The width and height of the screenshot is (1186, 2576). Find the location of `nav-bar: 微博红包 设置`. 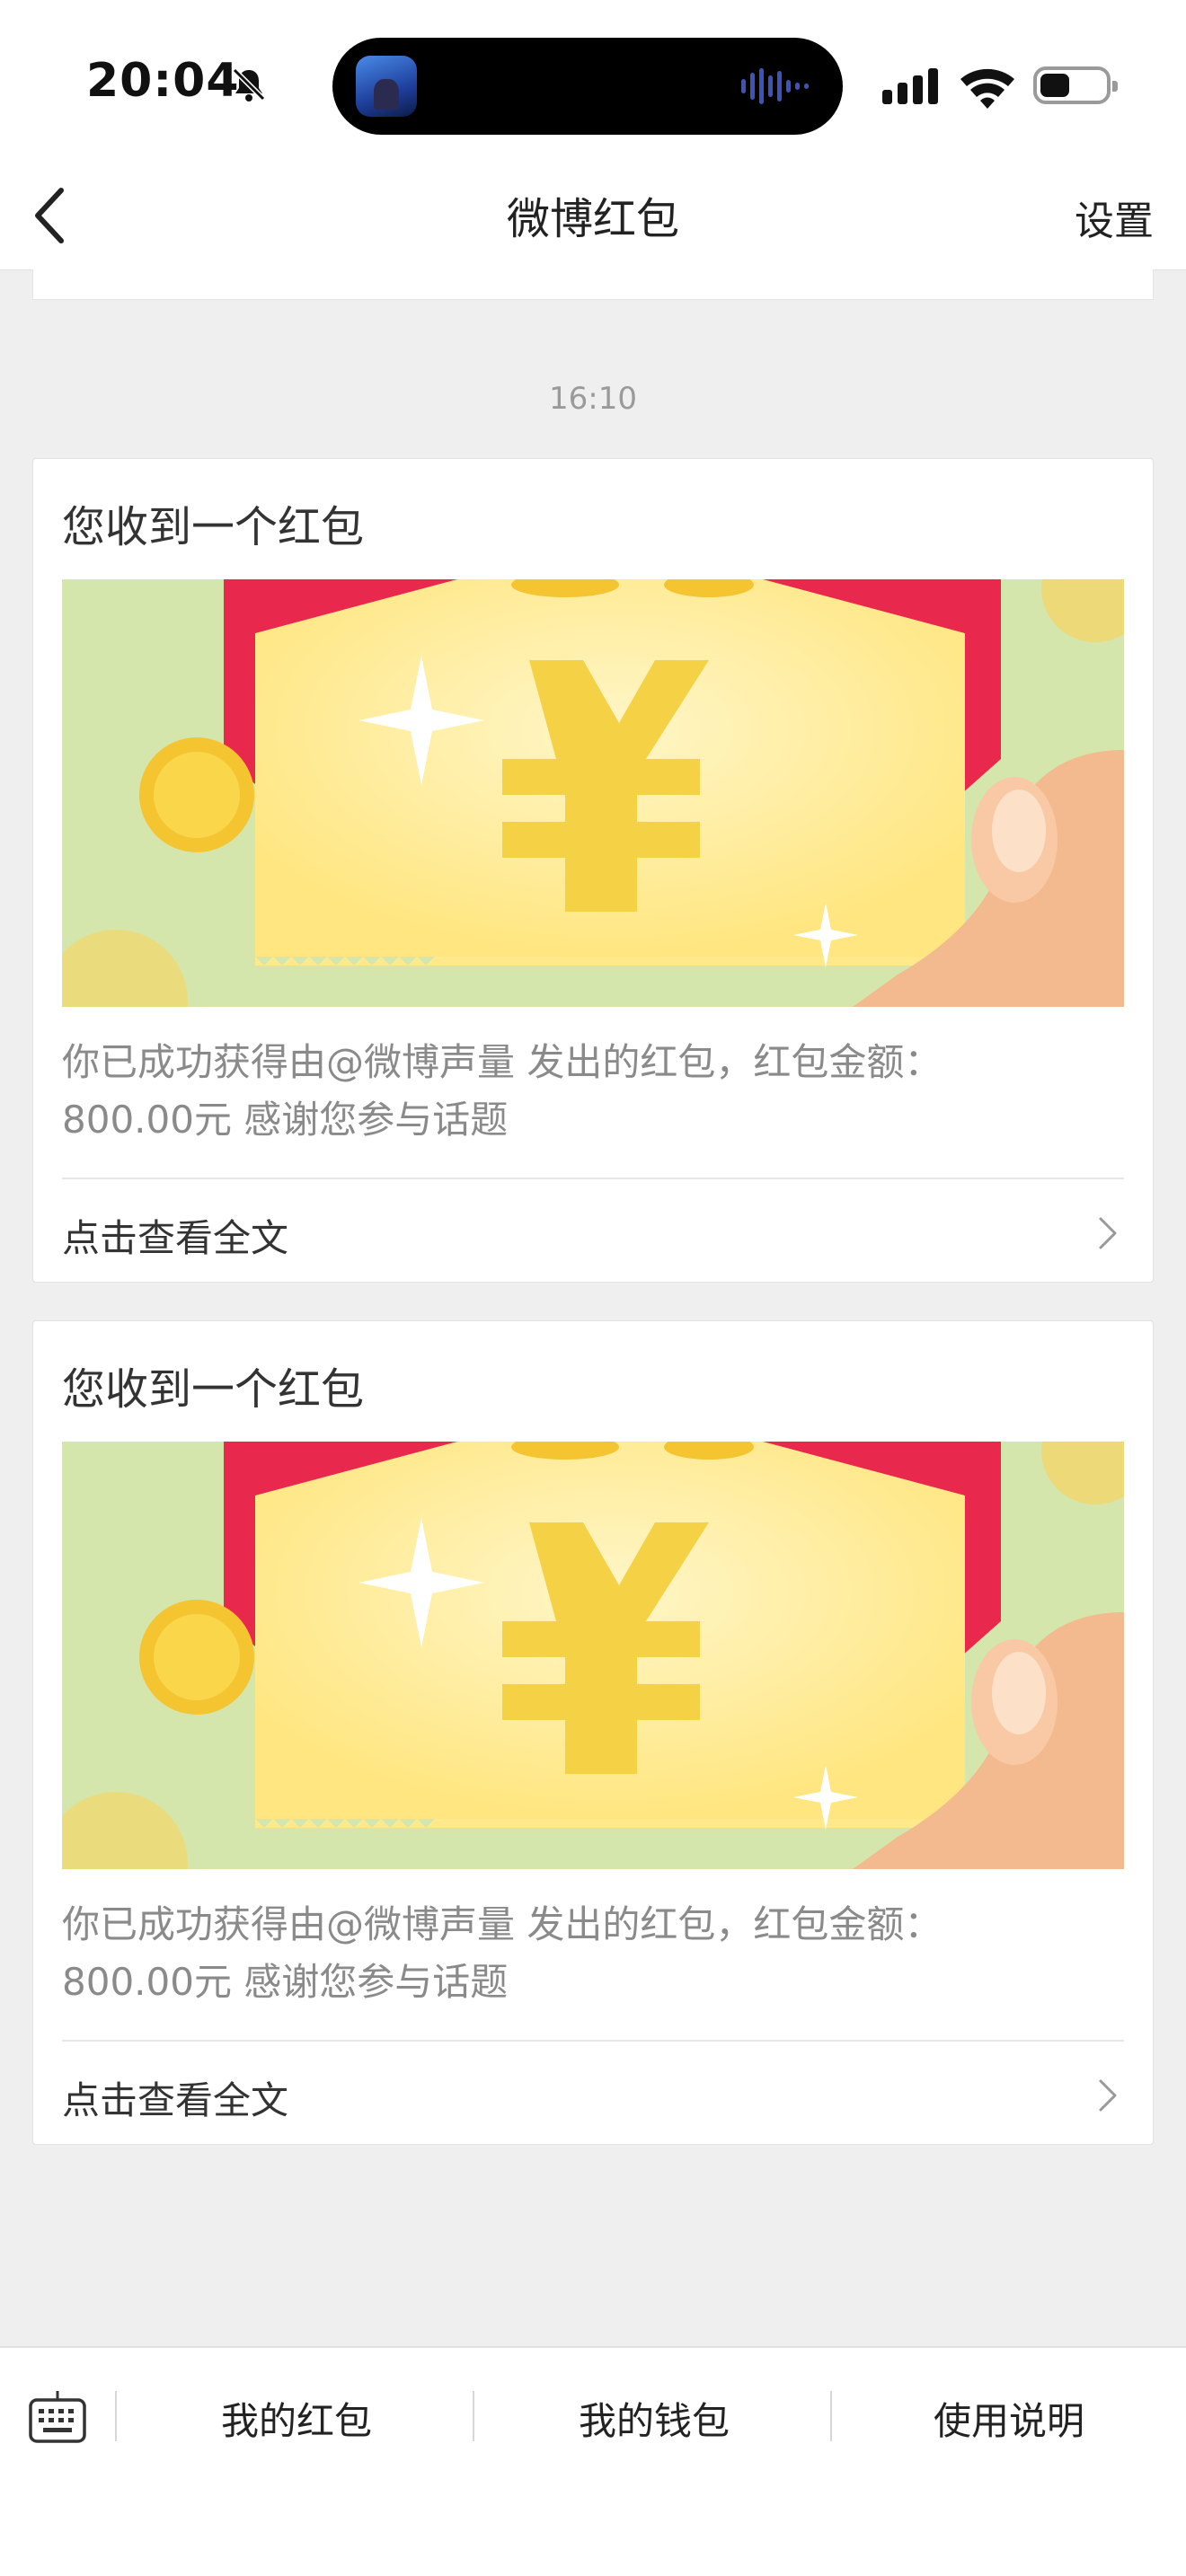

nav-bar: 微博红包 设置 is located at coordinates (593, 216).